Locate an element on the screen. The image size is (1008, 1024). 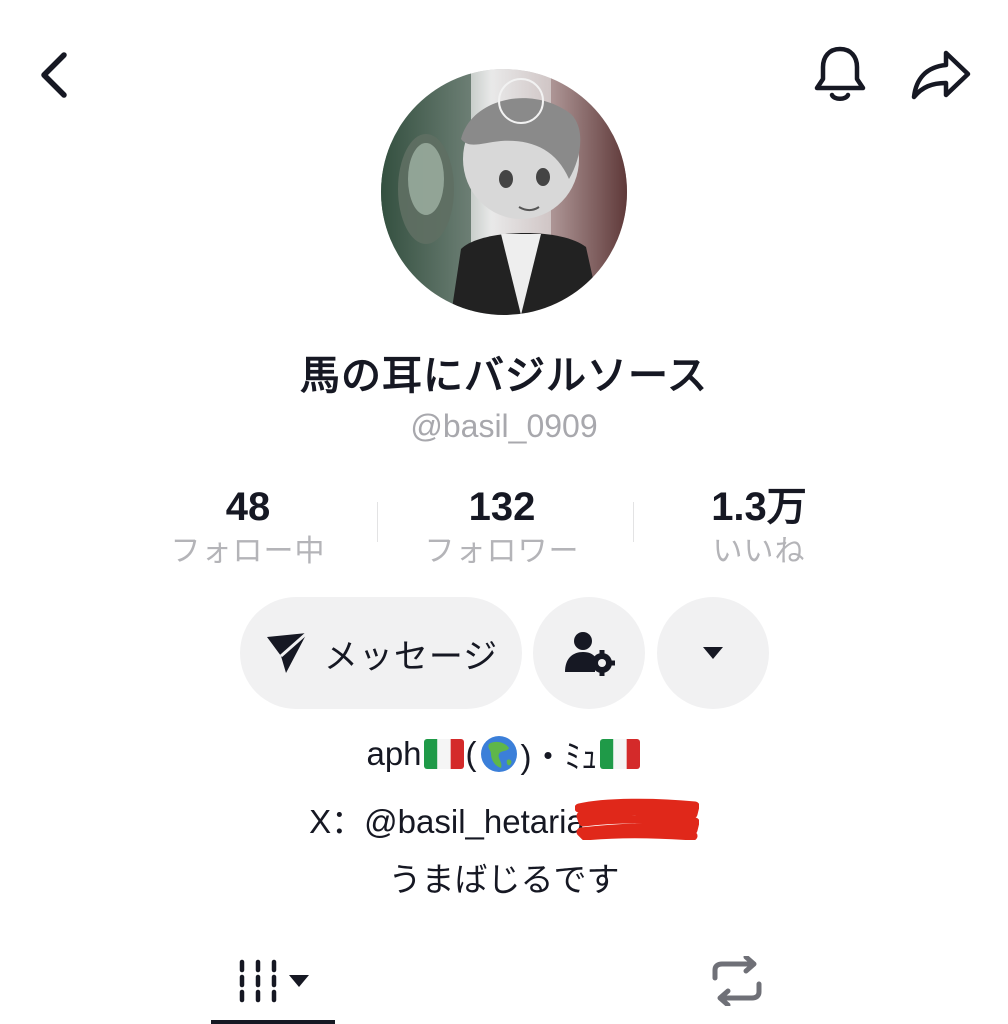
bio-x-handle: X：@basil_hetaria is located at coordinates (447, 819).